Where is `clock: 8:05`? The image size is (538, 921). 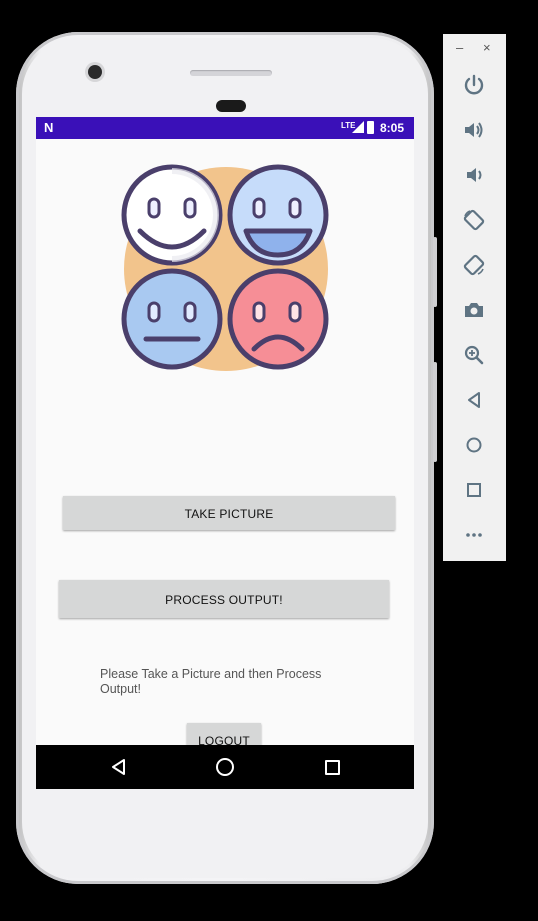 clock: 8:05 is located at coordinates (392, 128).